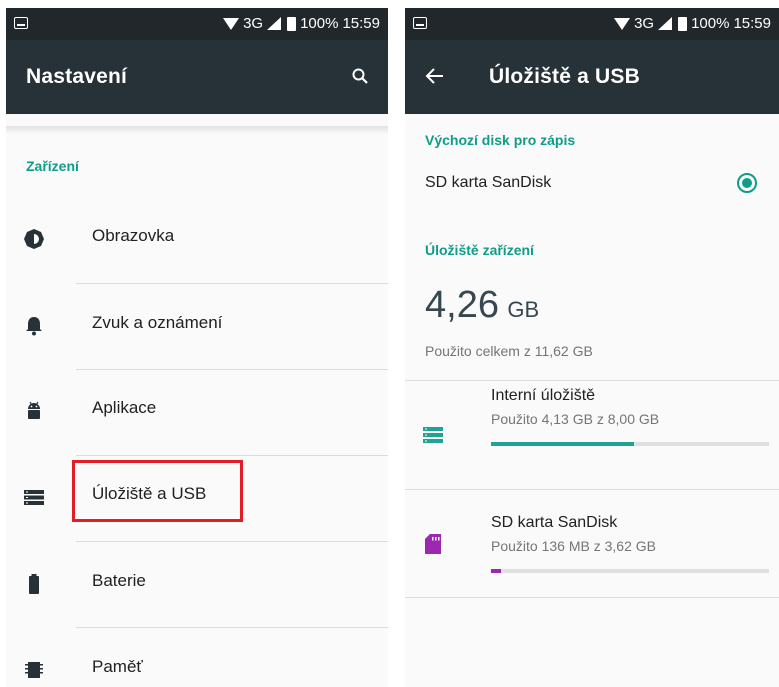  I want to click on app-bar: Úložiště a USB, so click(592, 77).